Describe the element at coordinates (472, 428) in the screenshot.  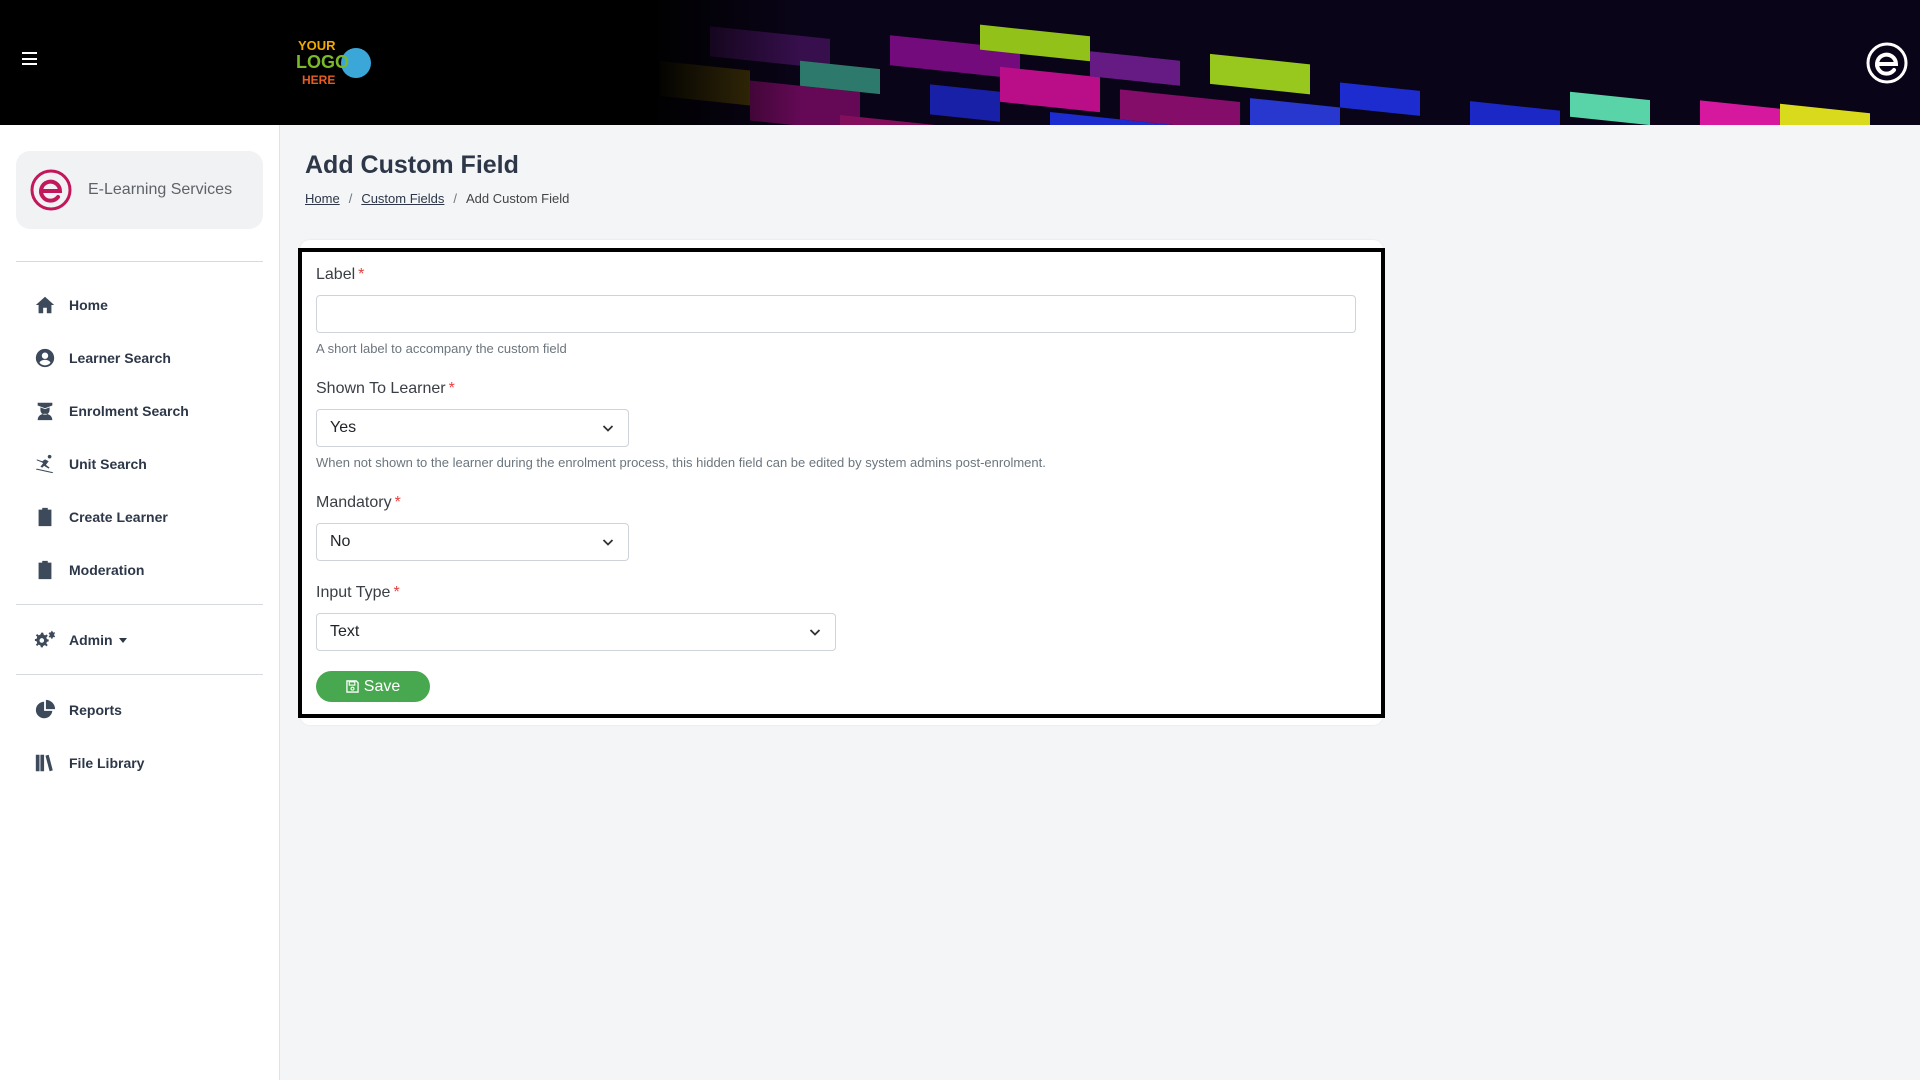
I see `shown-to-learner-select: Yes` at that location.